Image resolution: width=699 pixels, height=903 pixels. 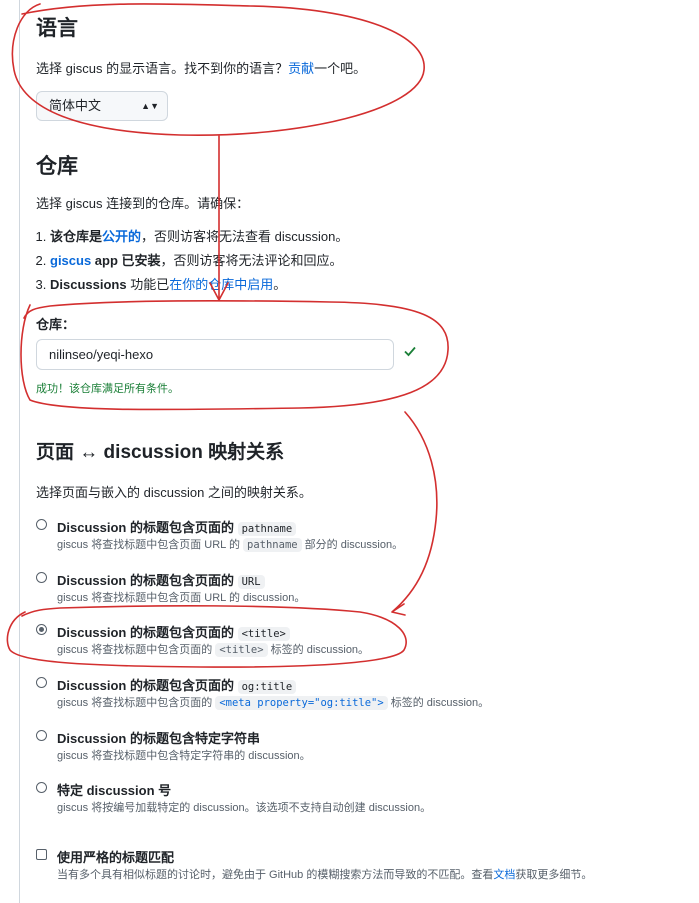 What do you see at coordinates (554, 875) in the screenshot?
I see `strict-desc-tail: 获取更多细节。` at bounding box center [554, 875].